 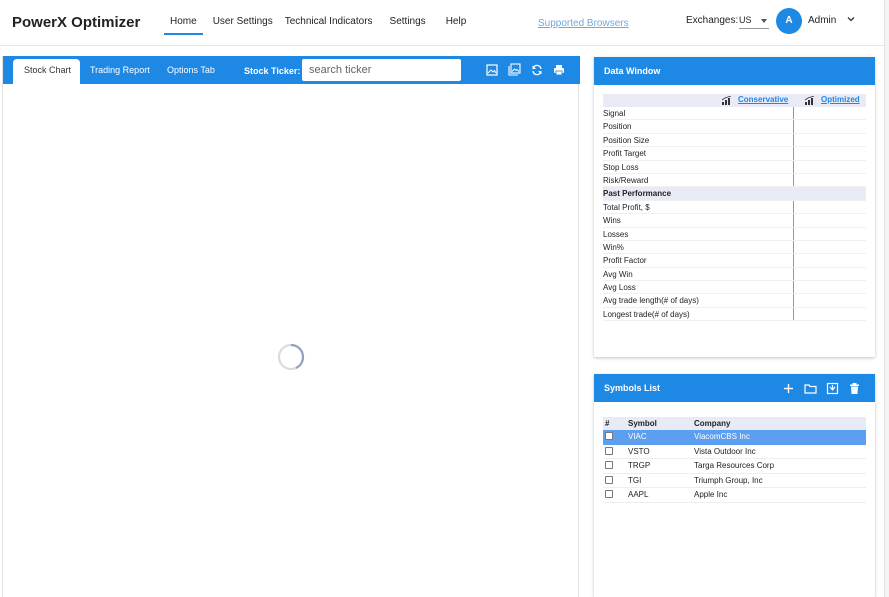 What do you see at coordinates (832, 388) in the screenshot?
I see `download-icon` at bounding box center [832, 388].